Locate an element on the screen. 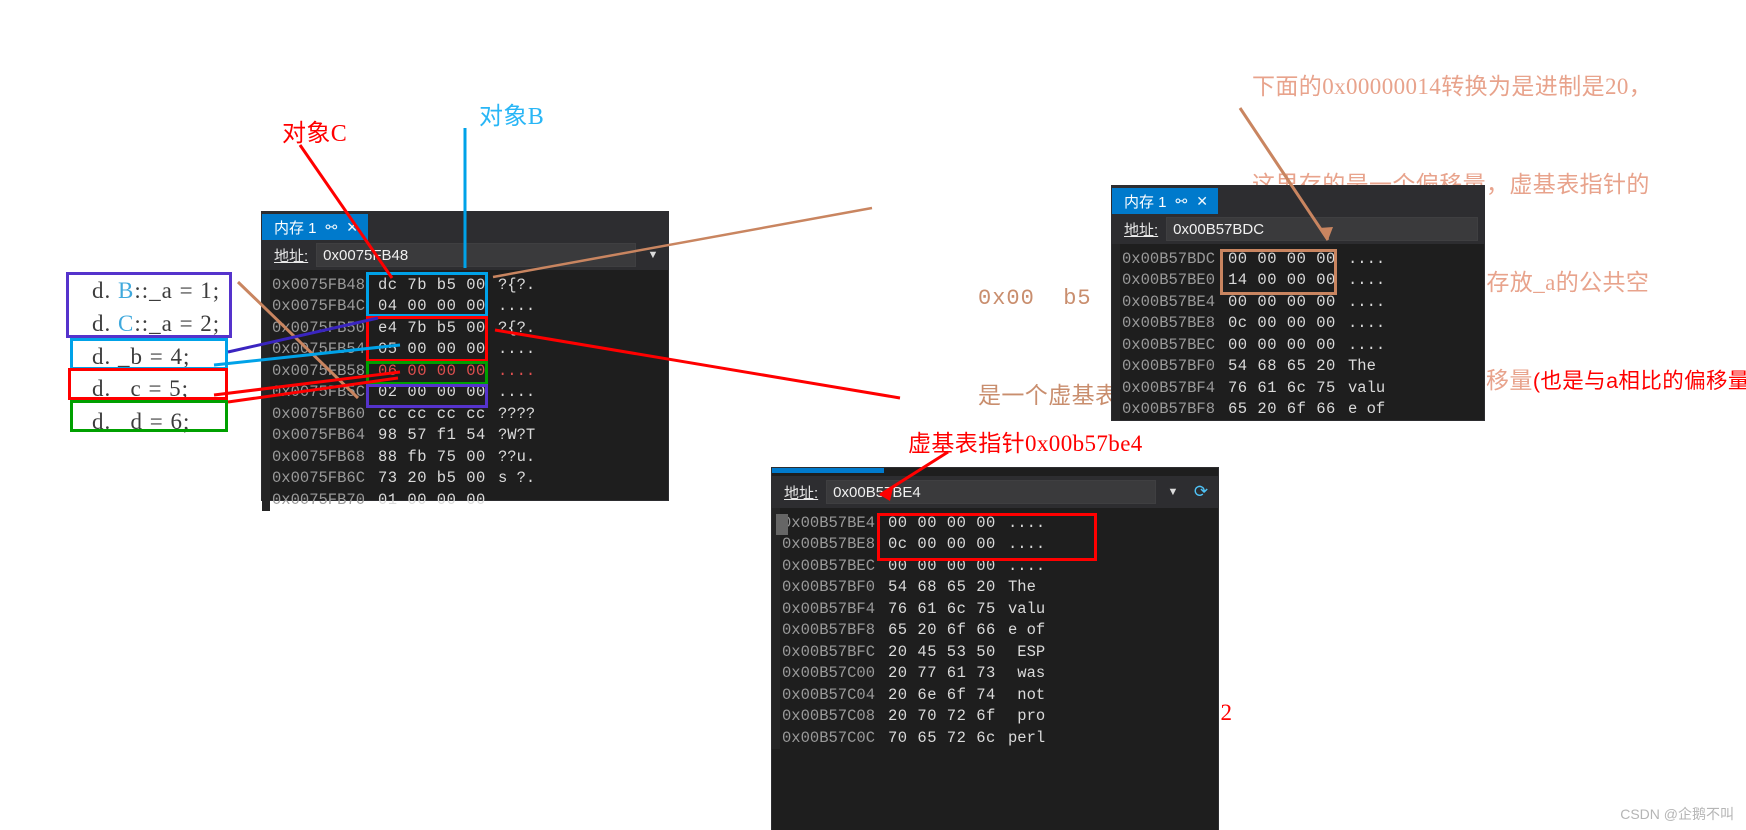  annotation-object-c: 对象C is located at coordinates (315, 134).